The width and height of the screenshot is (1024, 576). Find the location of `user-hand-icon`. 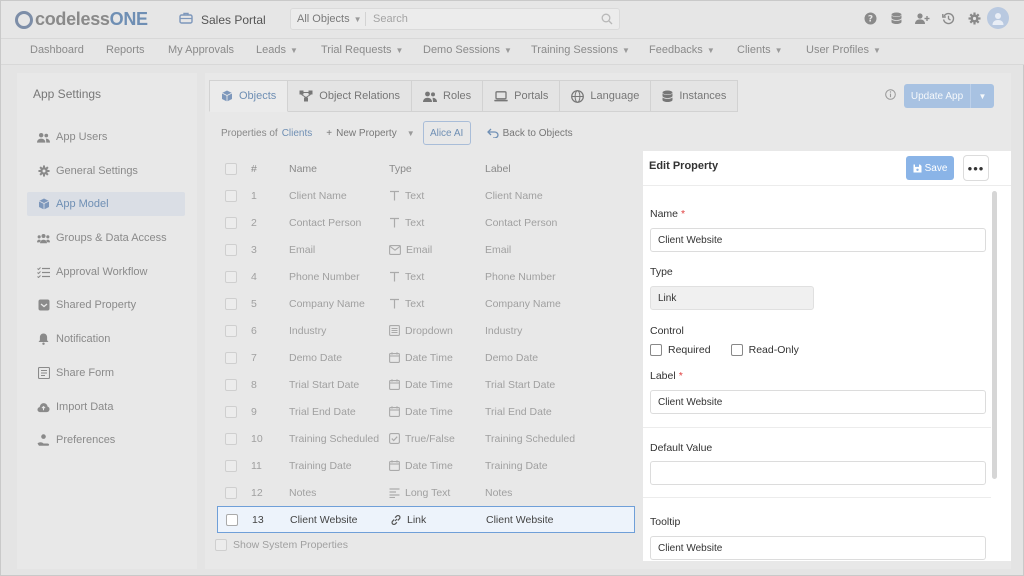

user-hand-icon is located at coordinates (43, 440).